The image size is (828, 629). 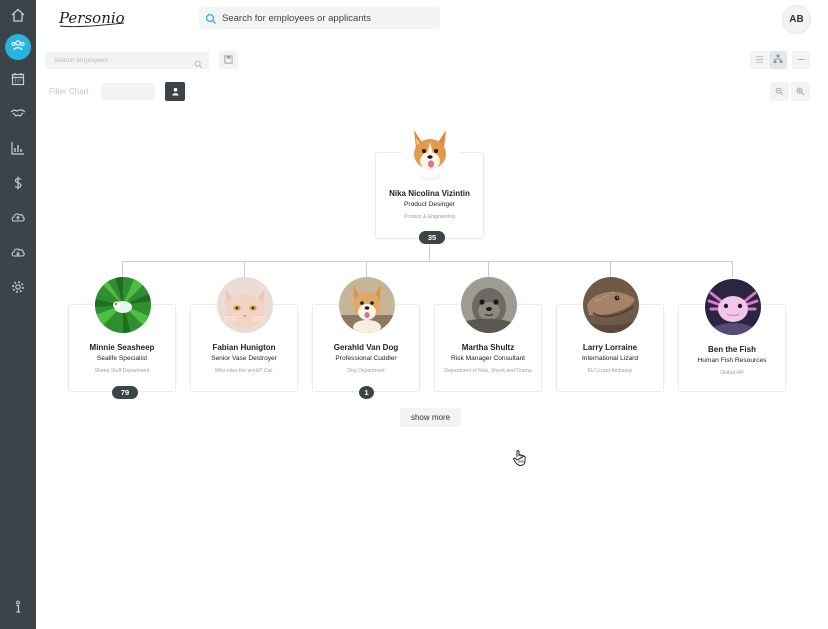 I want to click on employee-role: Product Desinger, so click(x=429, y=204).